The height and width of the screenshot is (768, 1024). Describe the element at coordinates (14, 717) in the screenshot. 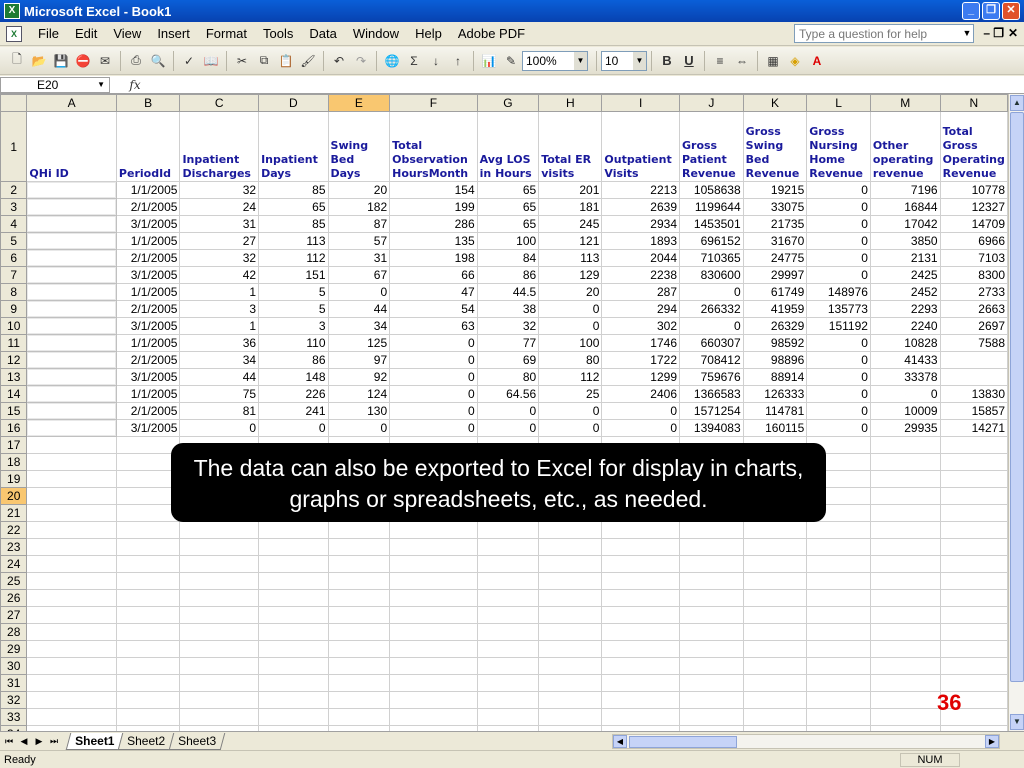

I see `row-header: 33` at that location.